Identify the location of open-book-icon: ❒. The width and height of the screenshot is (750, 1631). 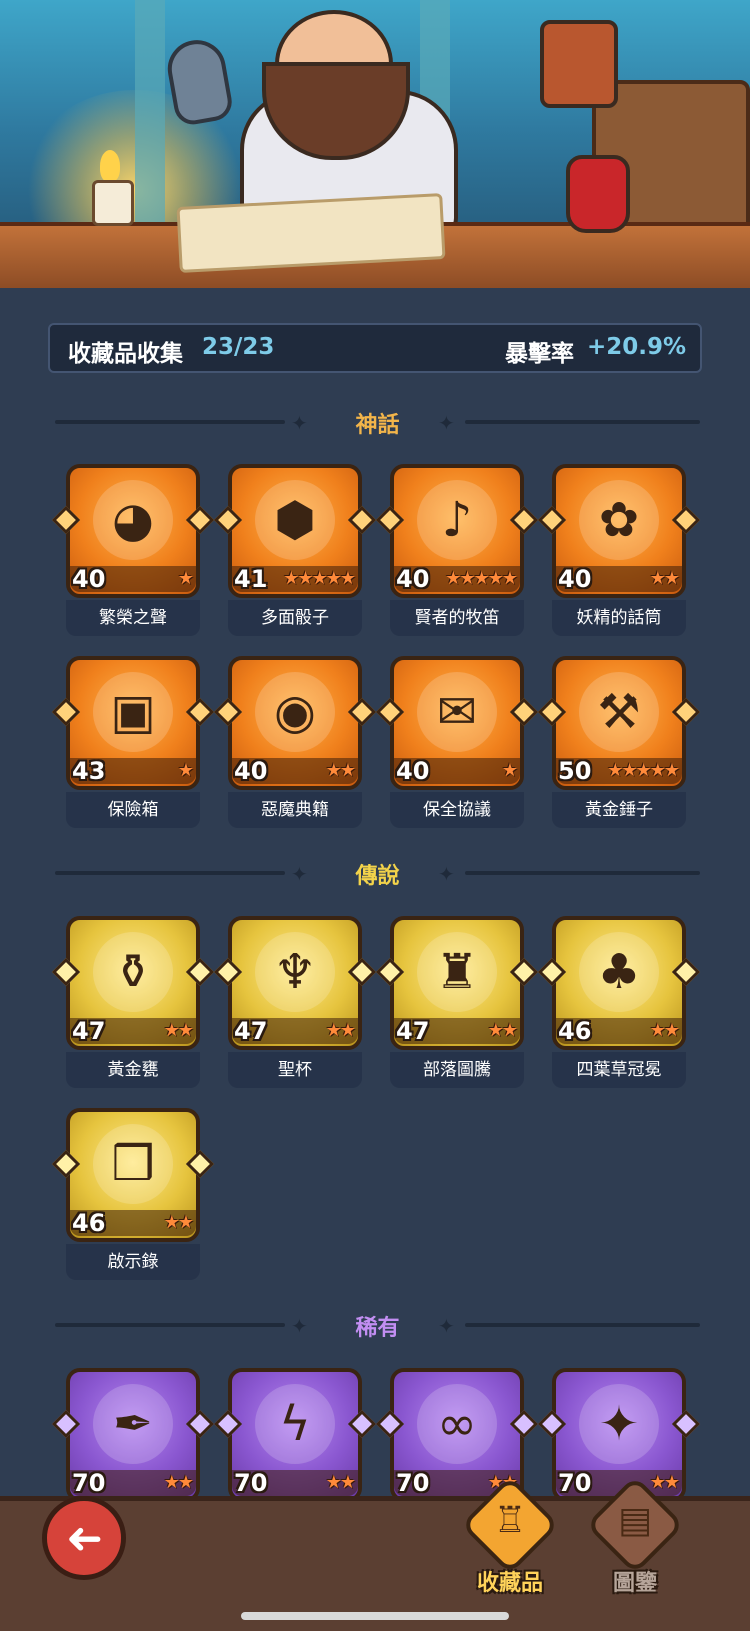
(133, 1164).